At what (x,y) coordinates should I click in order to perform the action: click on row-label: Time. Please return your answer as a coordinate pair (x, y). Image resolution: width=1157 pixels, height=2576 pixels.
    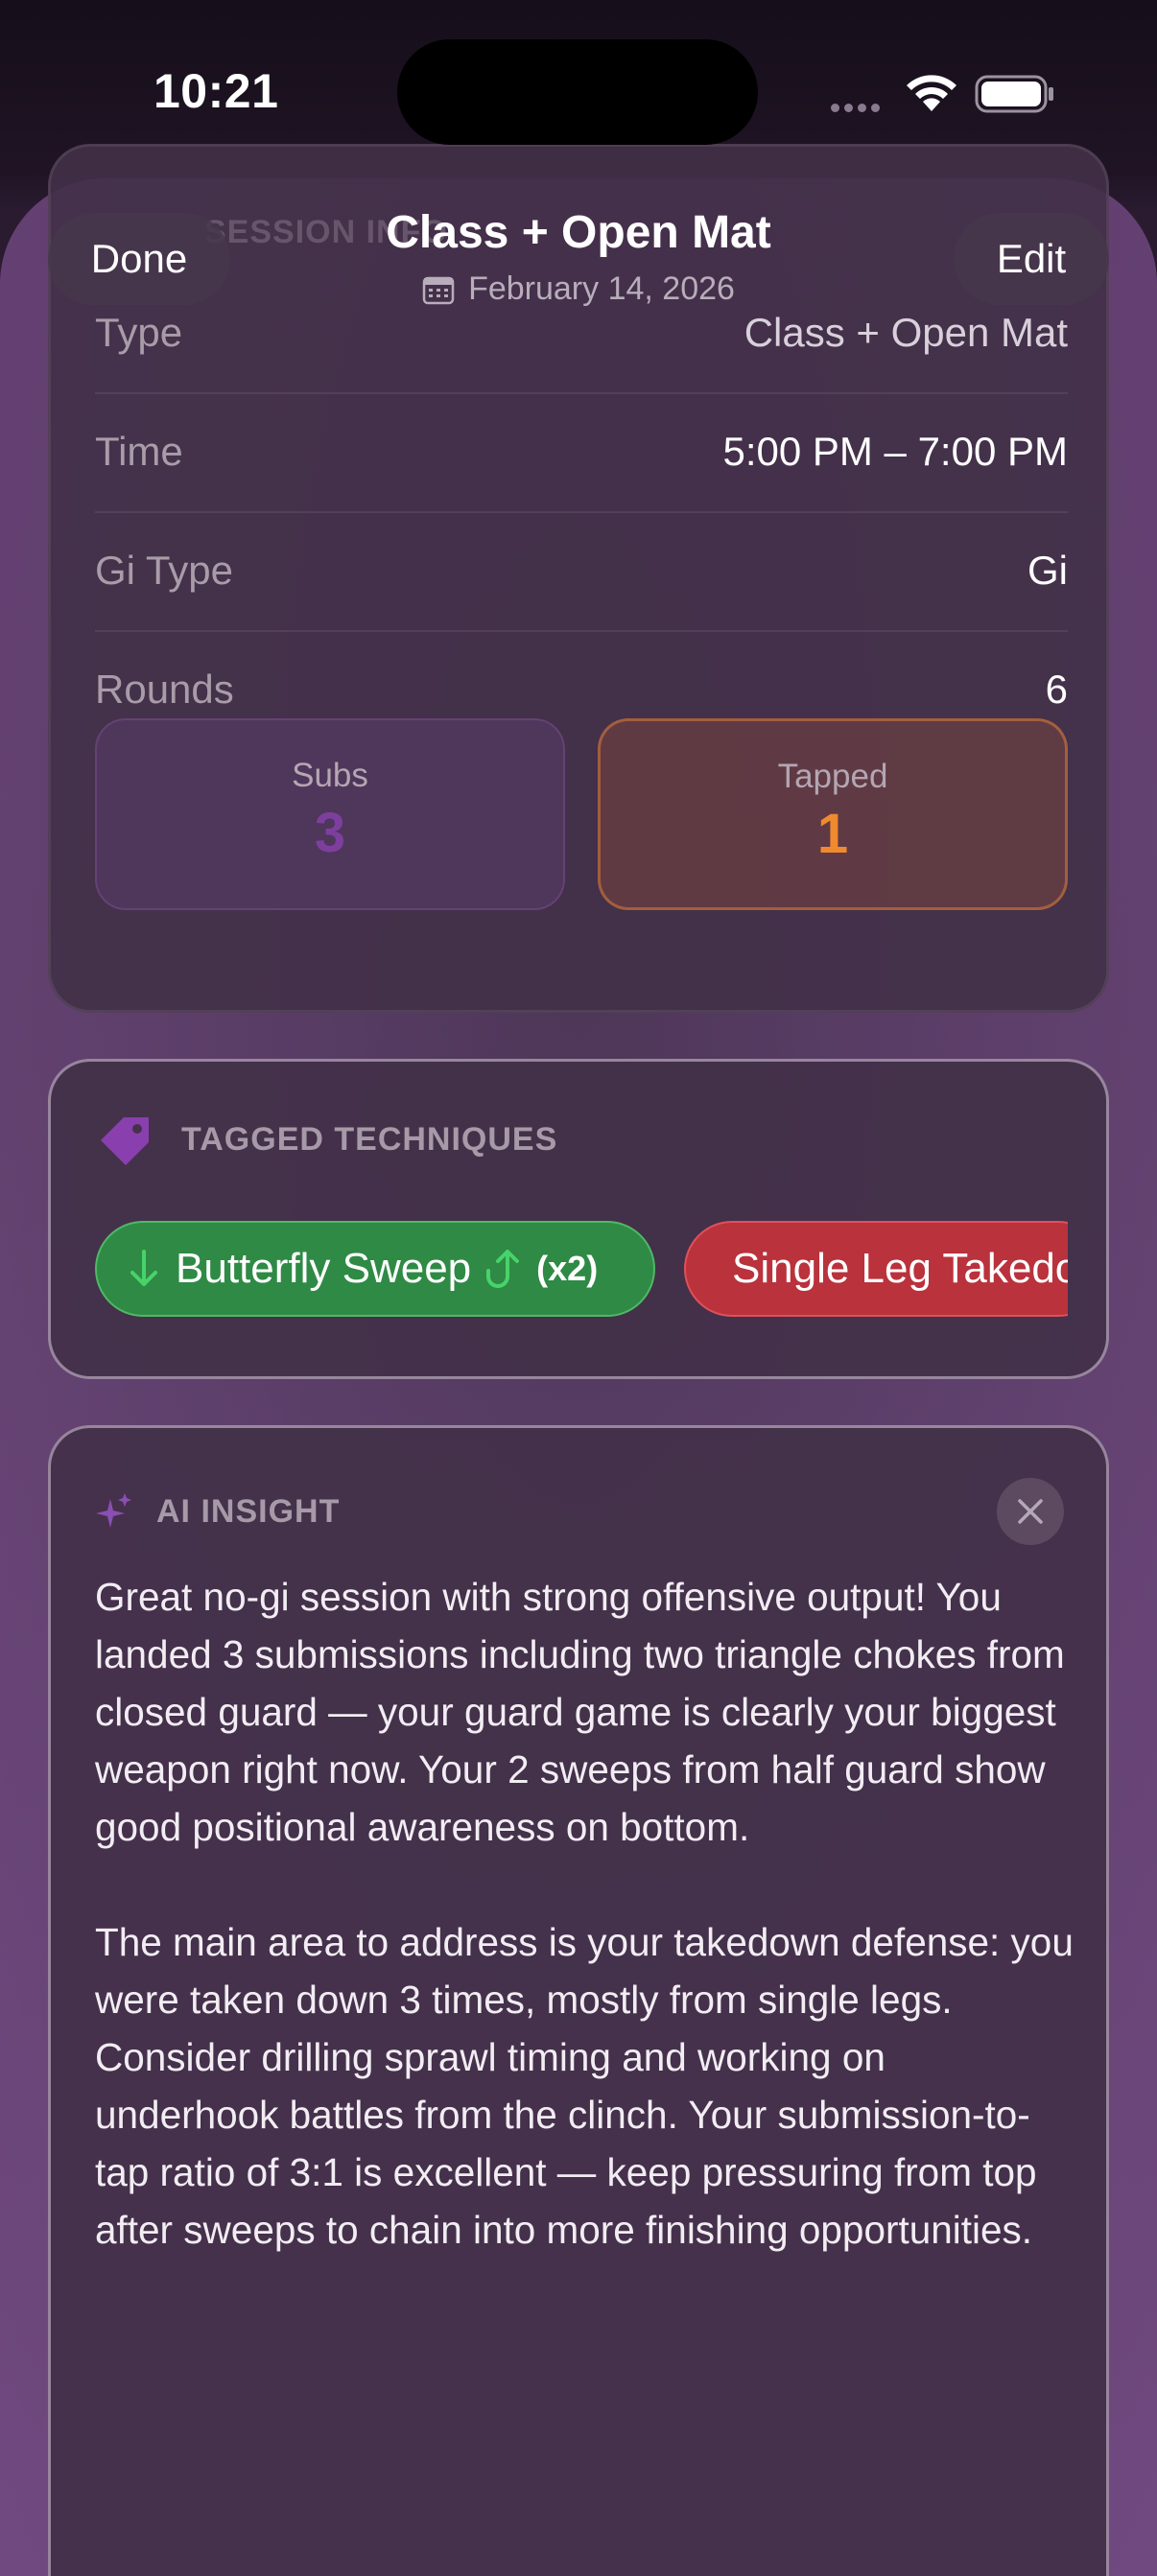
    Looking at the image, I should click on (139, 451).